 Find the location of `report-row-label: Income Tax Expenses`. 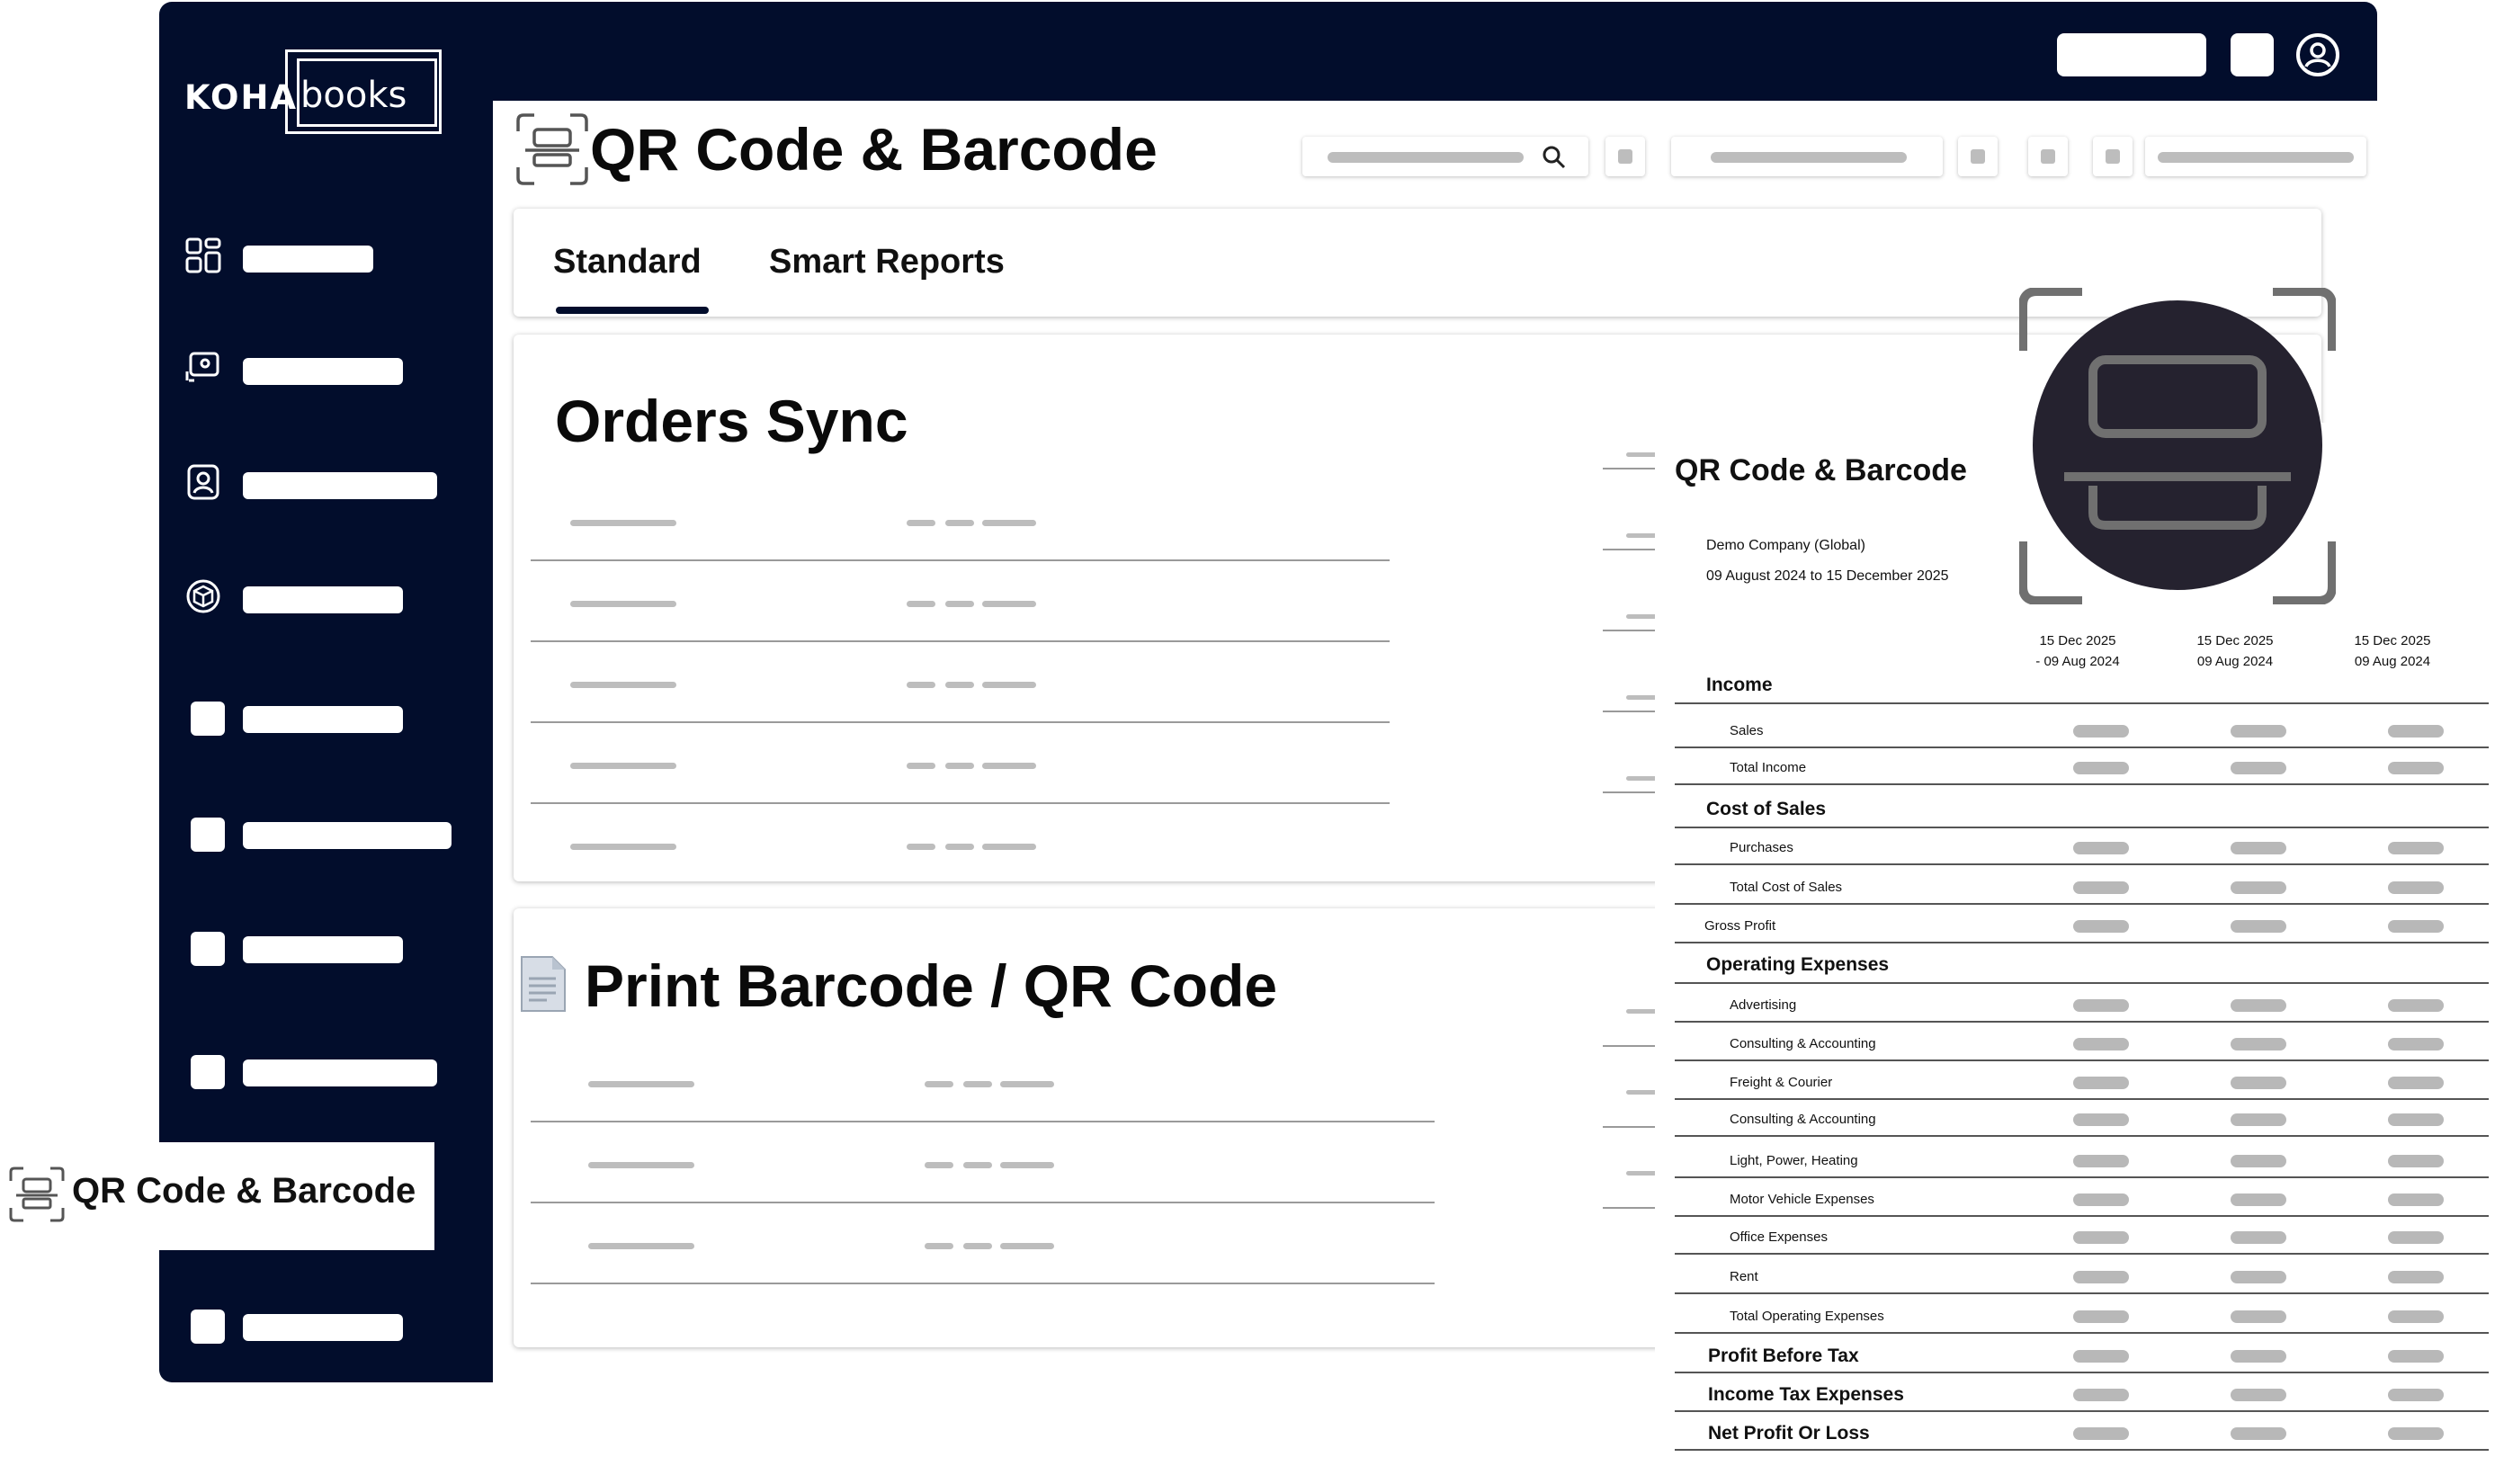

report-row-label: Income Tax Expenses is located at coordinates (1806, 1394).